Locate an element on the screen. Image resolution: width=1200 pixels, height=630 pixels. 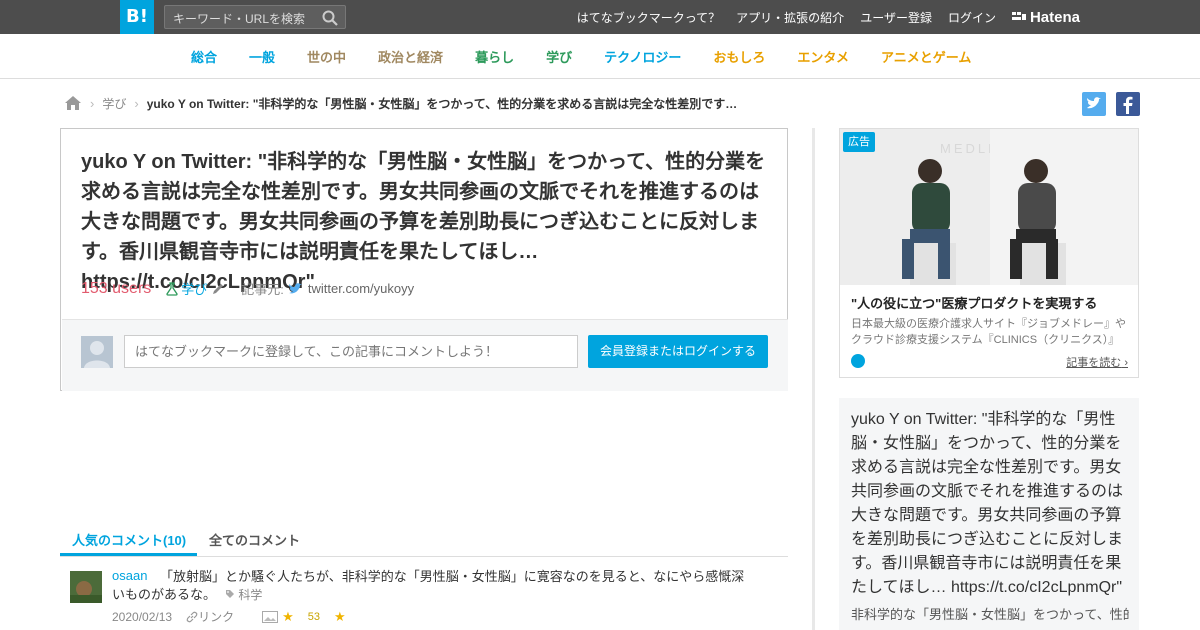
entry-category-label: 学び is located at coordinates (194, 289).